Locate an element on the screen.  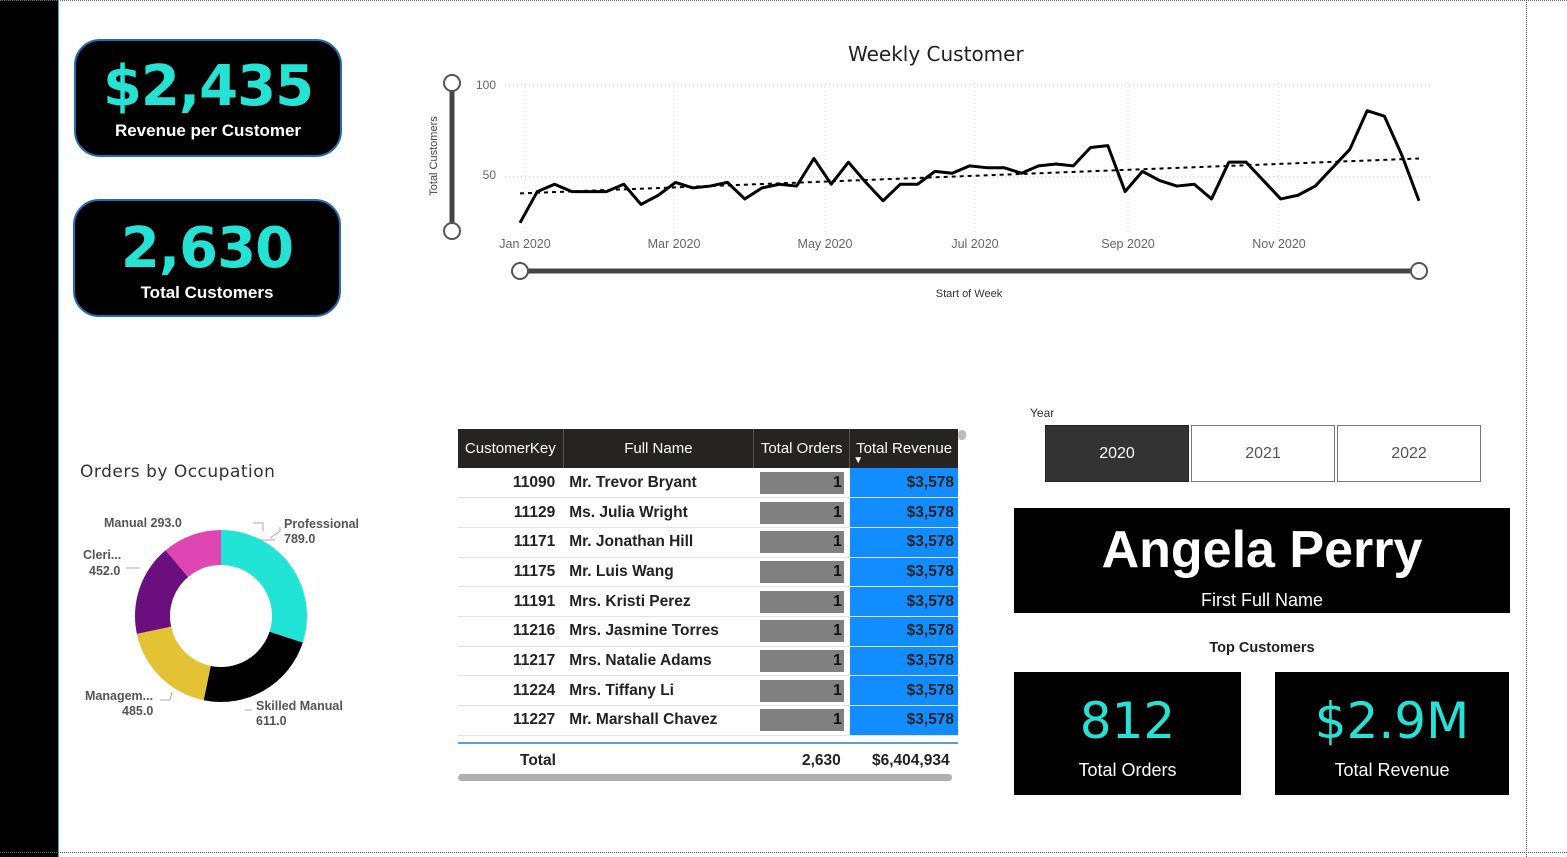
donut-slice-skilled-manual is located at coordinates (253, 666).